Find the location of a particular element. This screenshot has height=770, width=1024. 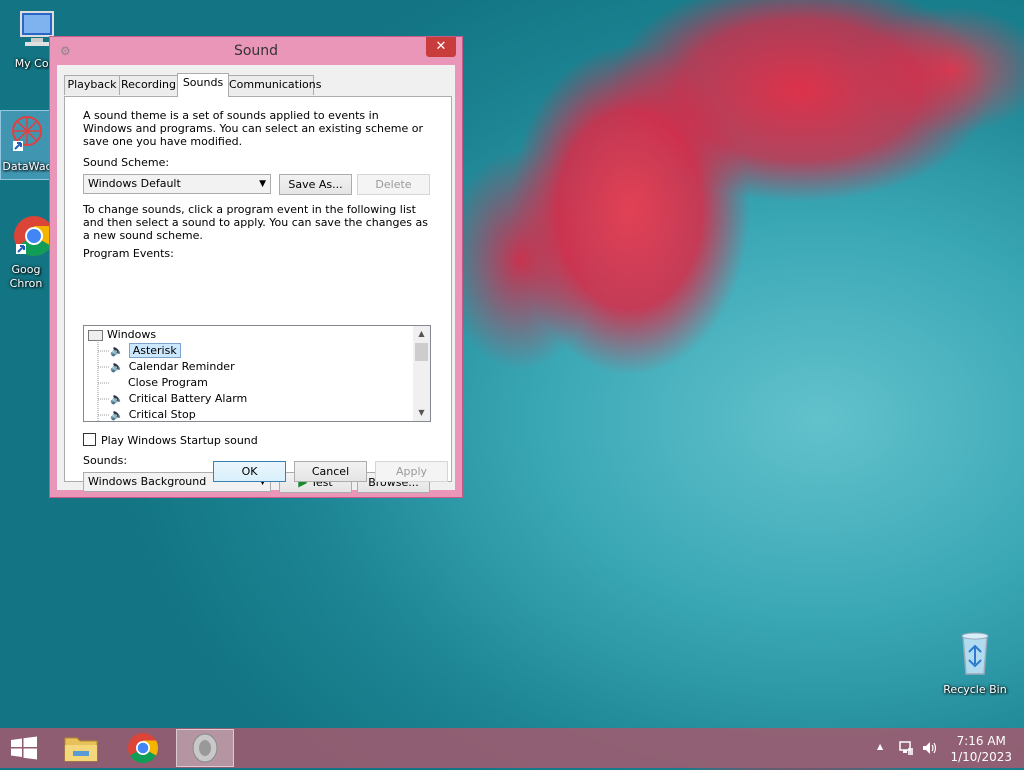

tab-recording: Recording is located at coordinates (148, 85).